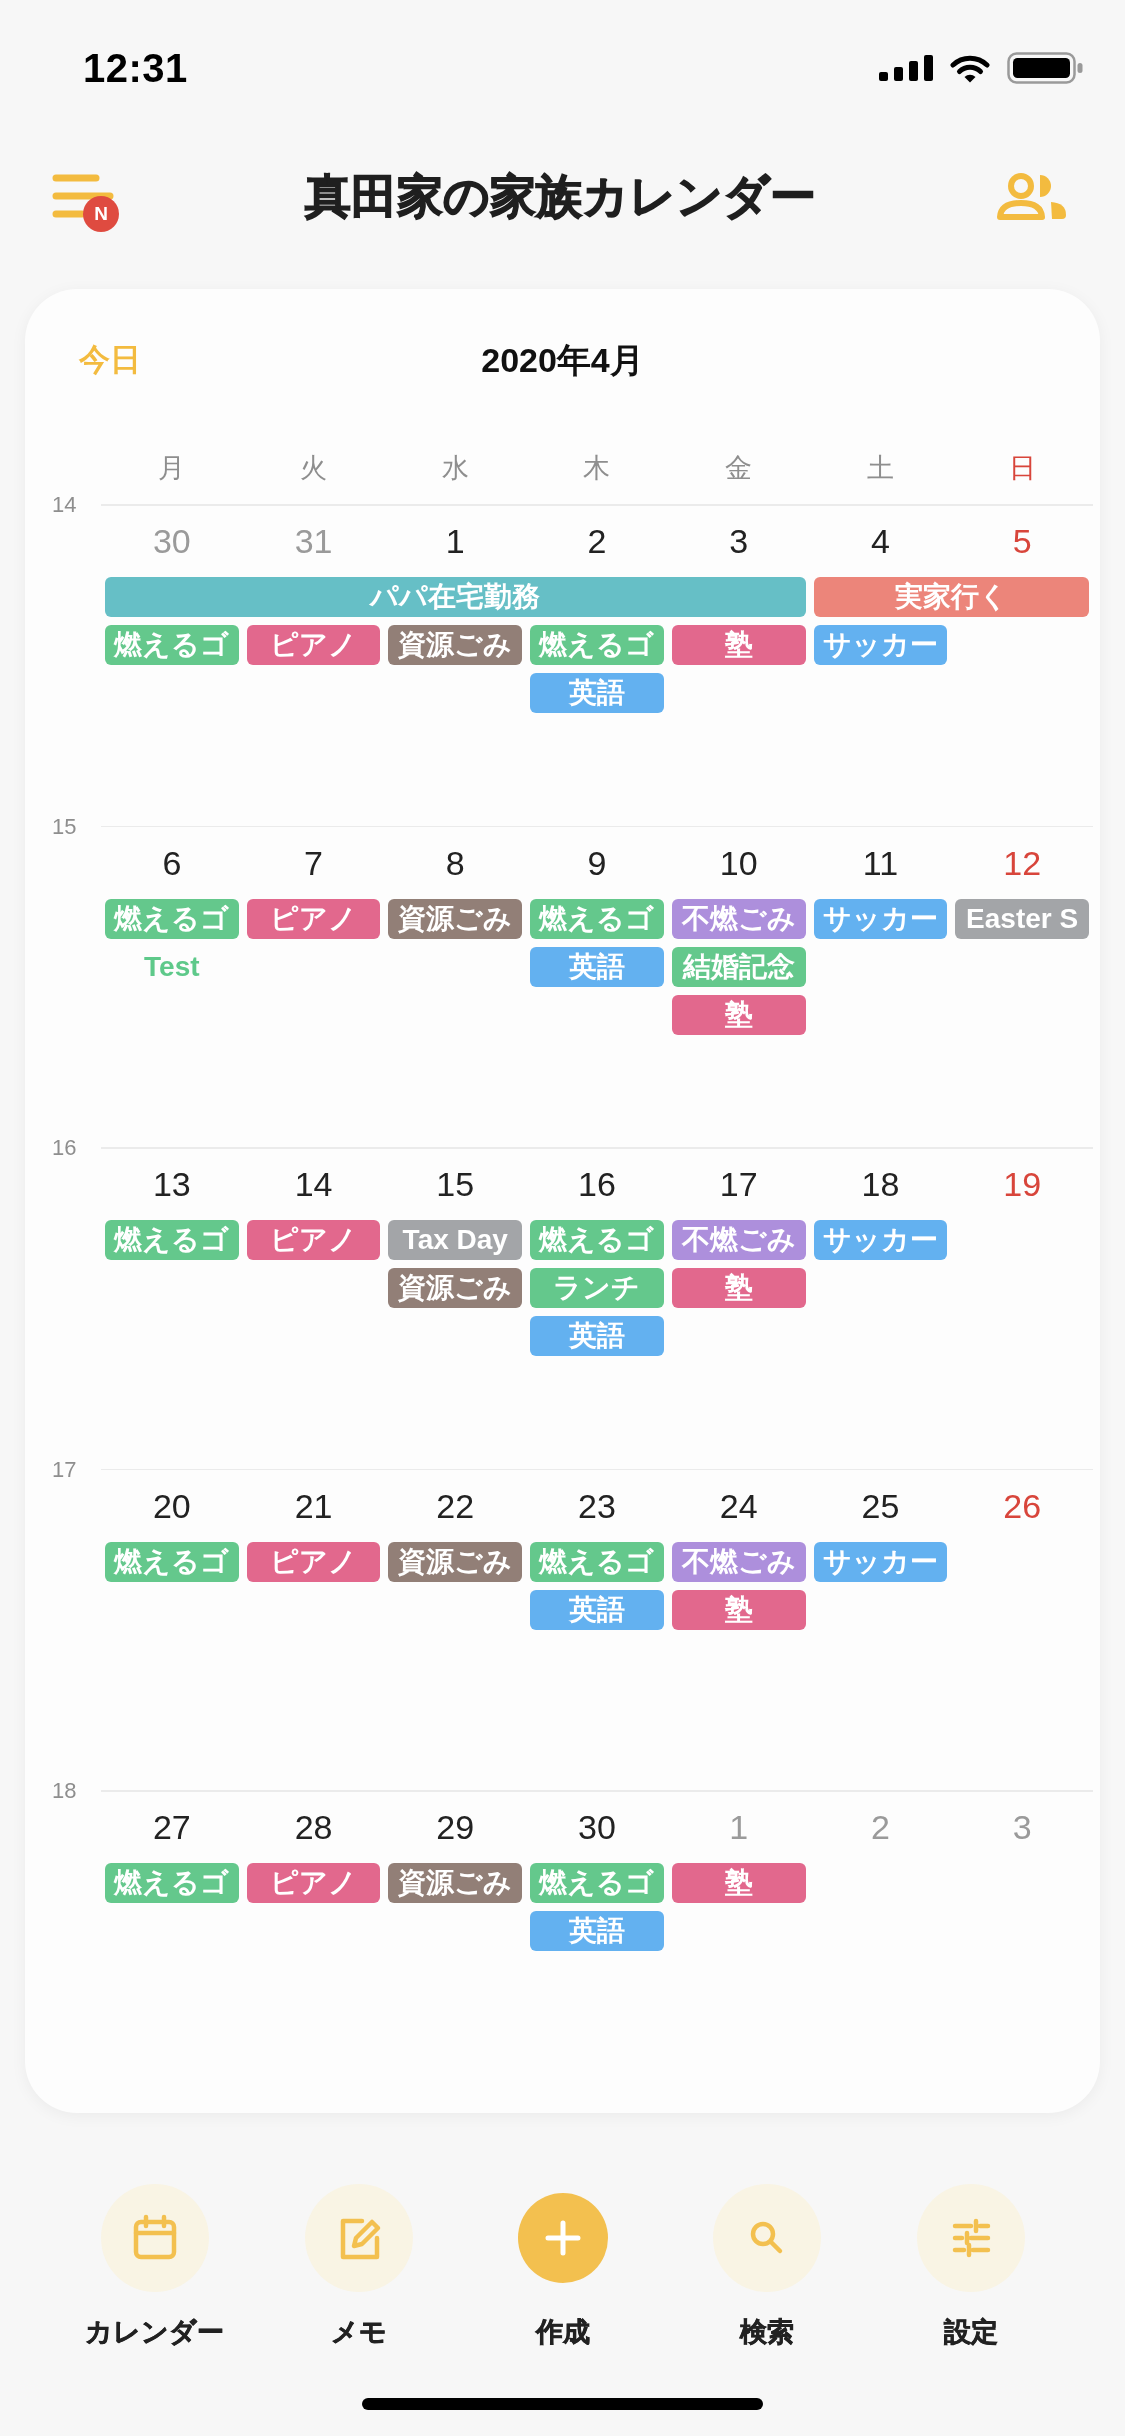  I want to click on nav-tab: 検索, so click(766, 2267).